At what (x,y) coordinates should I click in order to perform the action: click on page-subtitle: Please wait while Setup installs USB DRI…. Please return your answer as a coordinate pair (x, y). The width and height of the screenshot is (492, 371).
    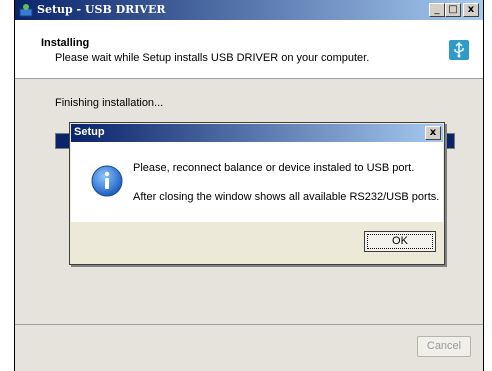
    Looking at the image, I should click on (212, 58).